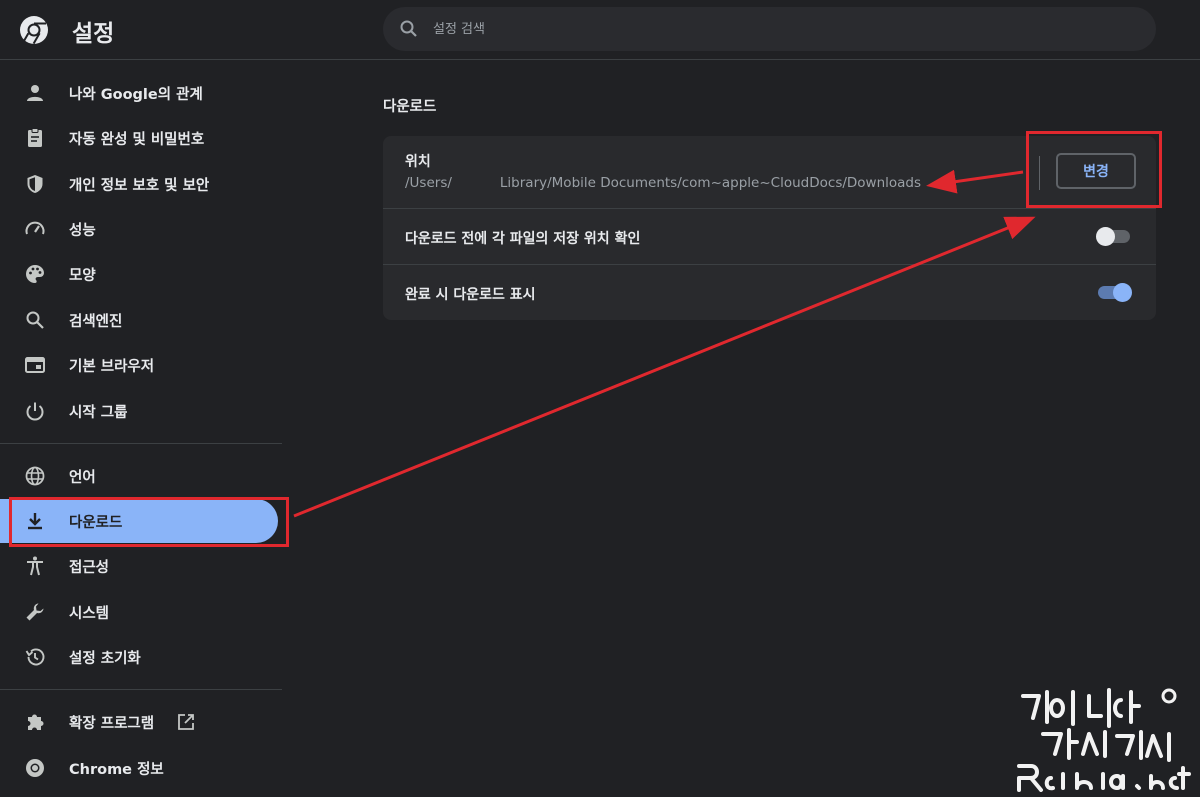 The height and width of the screenshot is (797, 1200). What do you see at coordinates (139, 411) in the screenshot?
I see `sidebar-item-on-startup: 시작 그룹` at bounding box center [139, 411].